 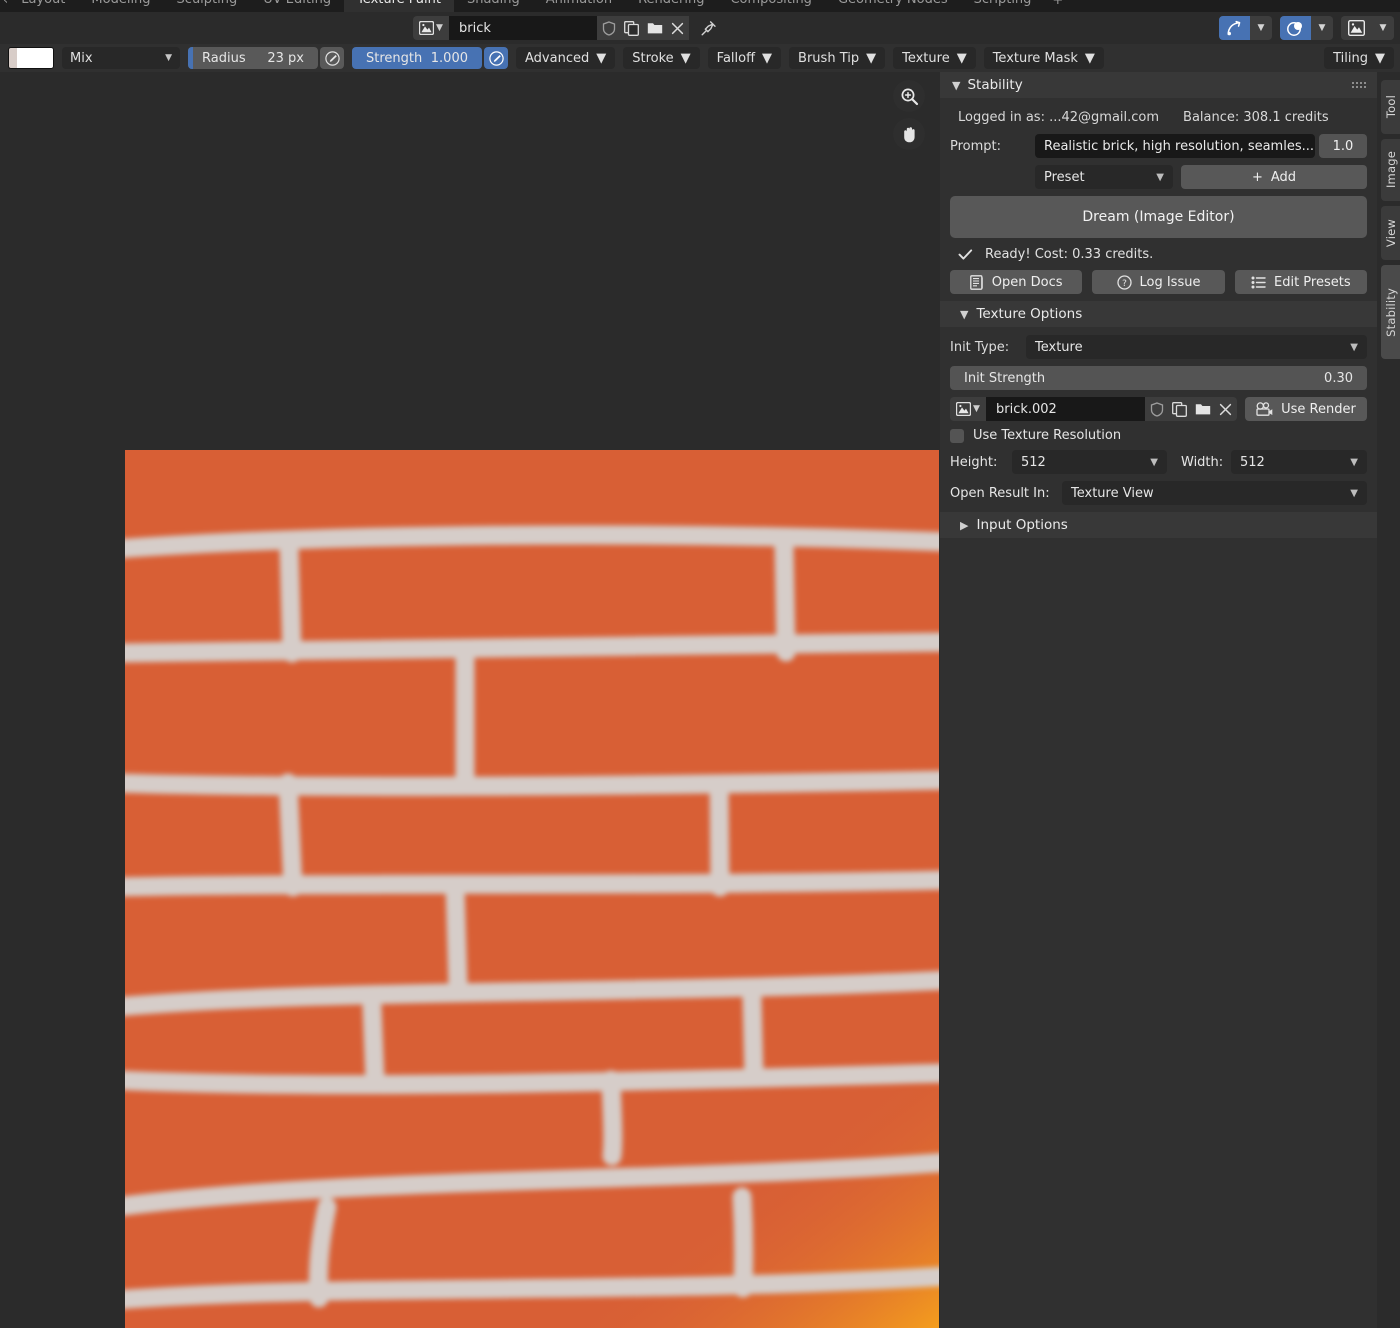 What do you see at coordinates (1261, 28) in the screenshot?
I see `overlays-chevron-down-icon: ▼` at bounding box center [1261, 28].